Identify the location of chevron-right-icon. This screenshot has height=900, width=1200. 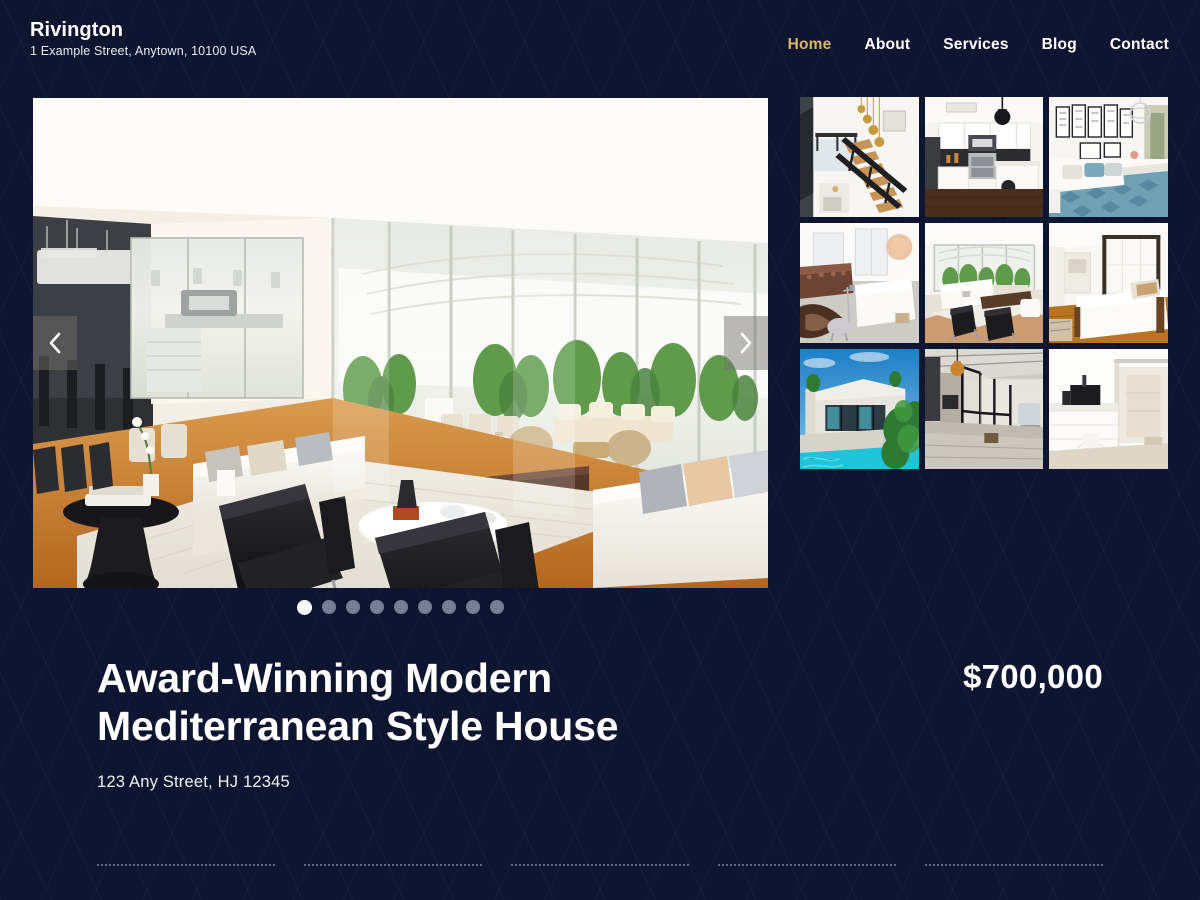
(746, 343).